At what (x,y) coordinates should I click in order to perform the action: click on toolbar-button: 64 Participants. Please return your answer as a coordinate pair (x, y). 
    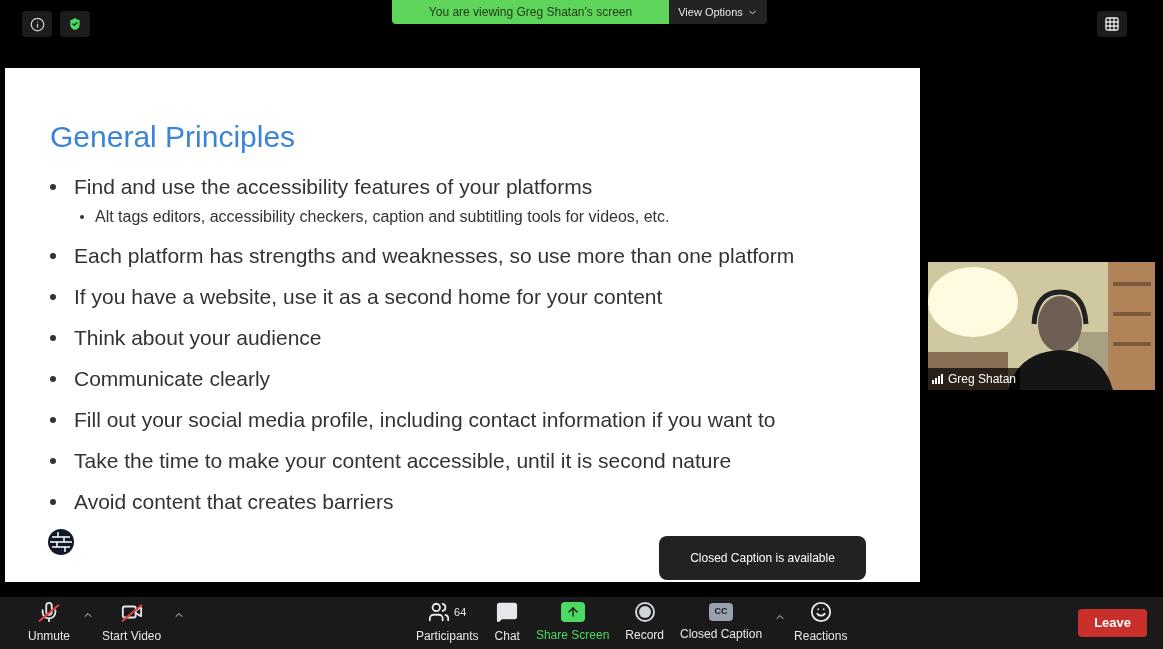
    Looking at the image, I should click on (447, 623).